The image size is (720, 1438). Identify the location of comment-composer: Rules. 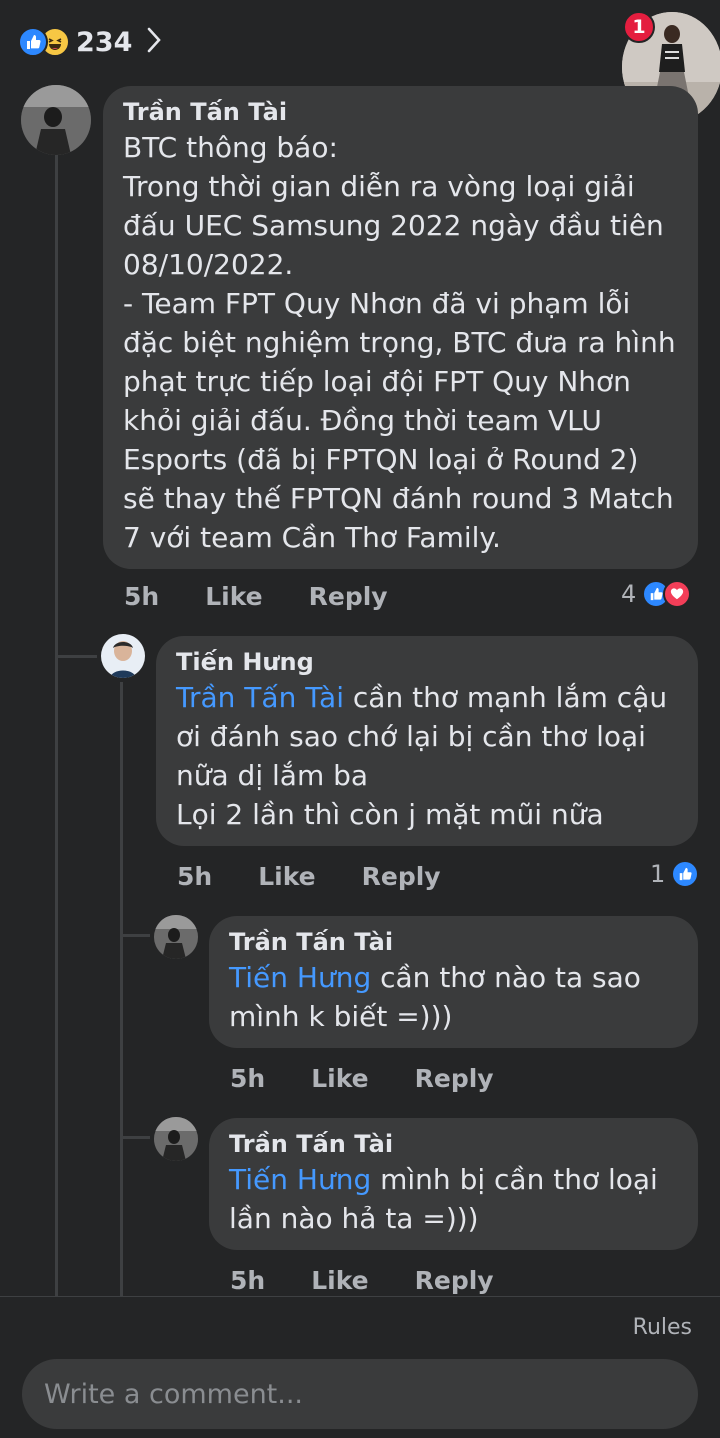
(360, 1367).